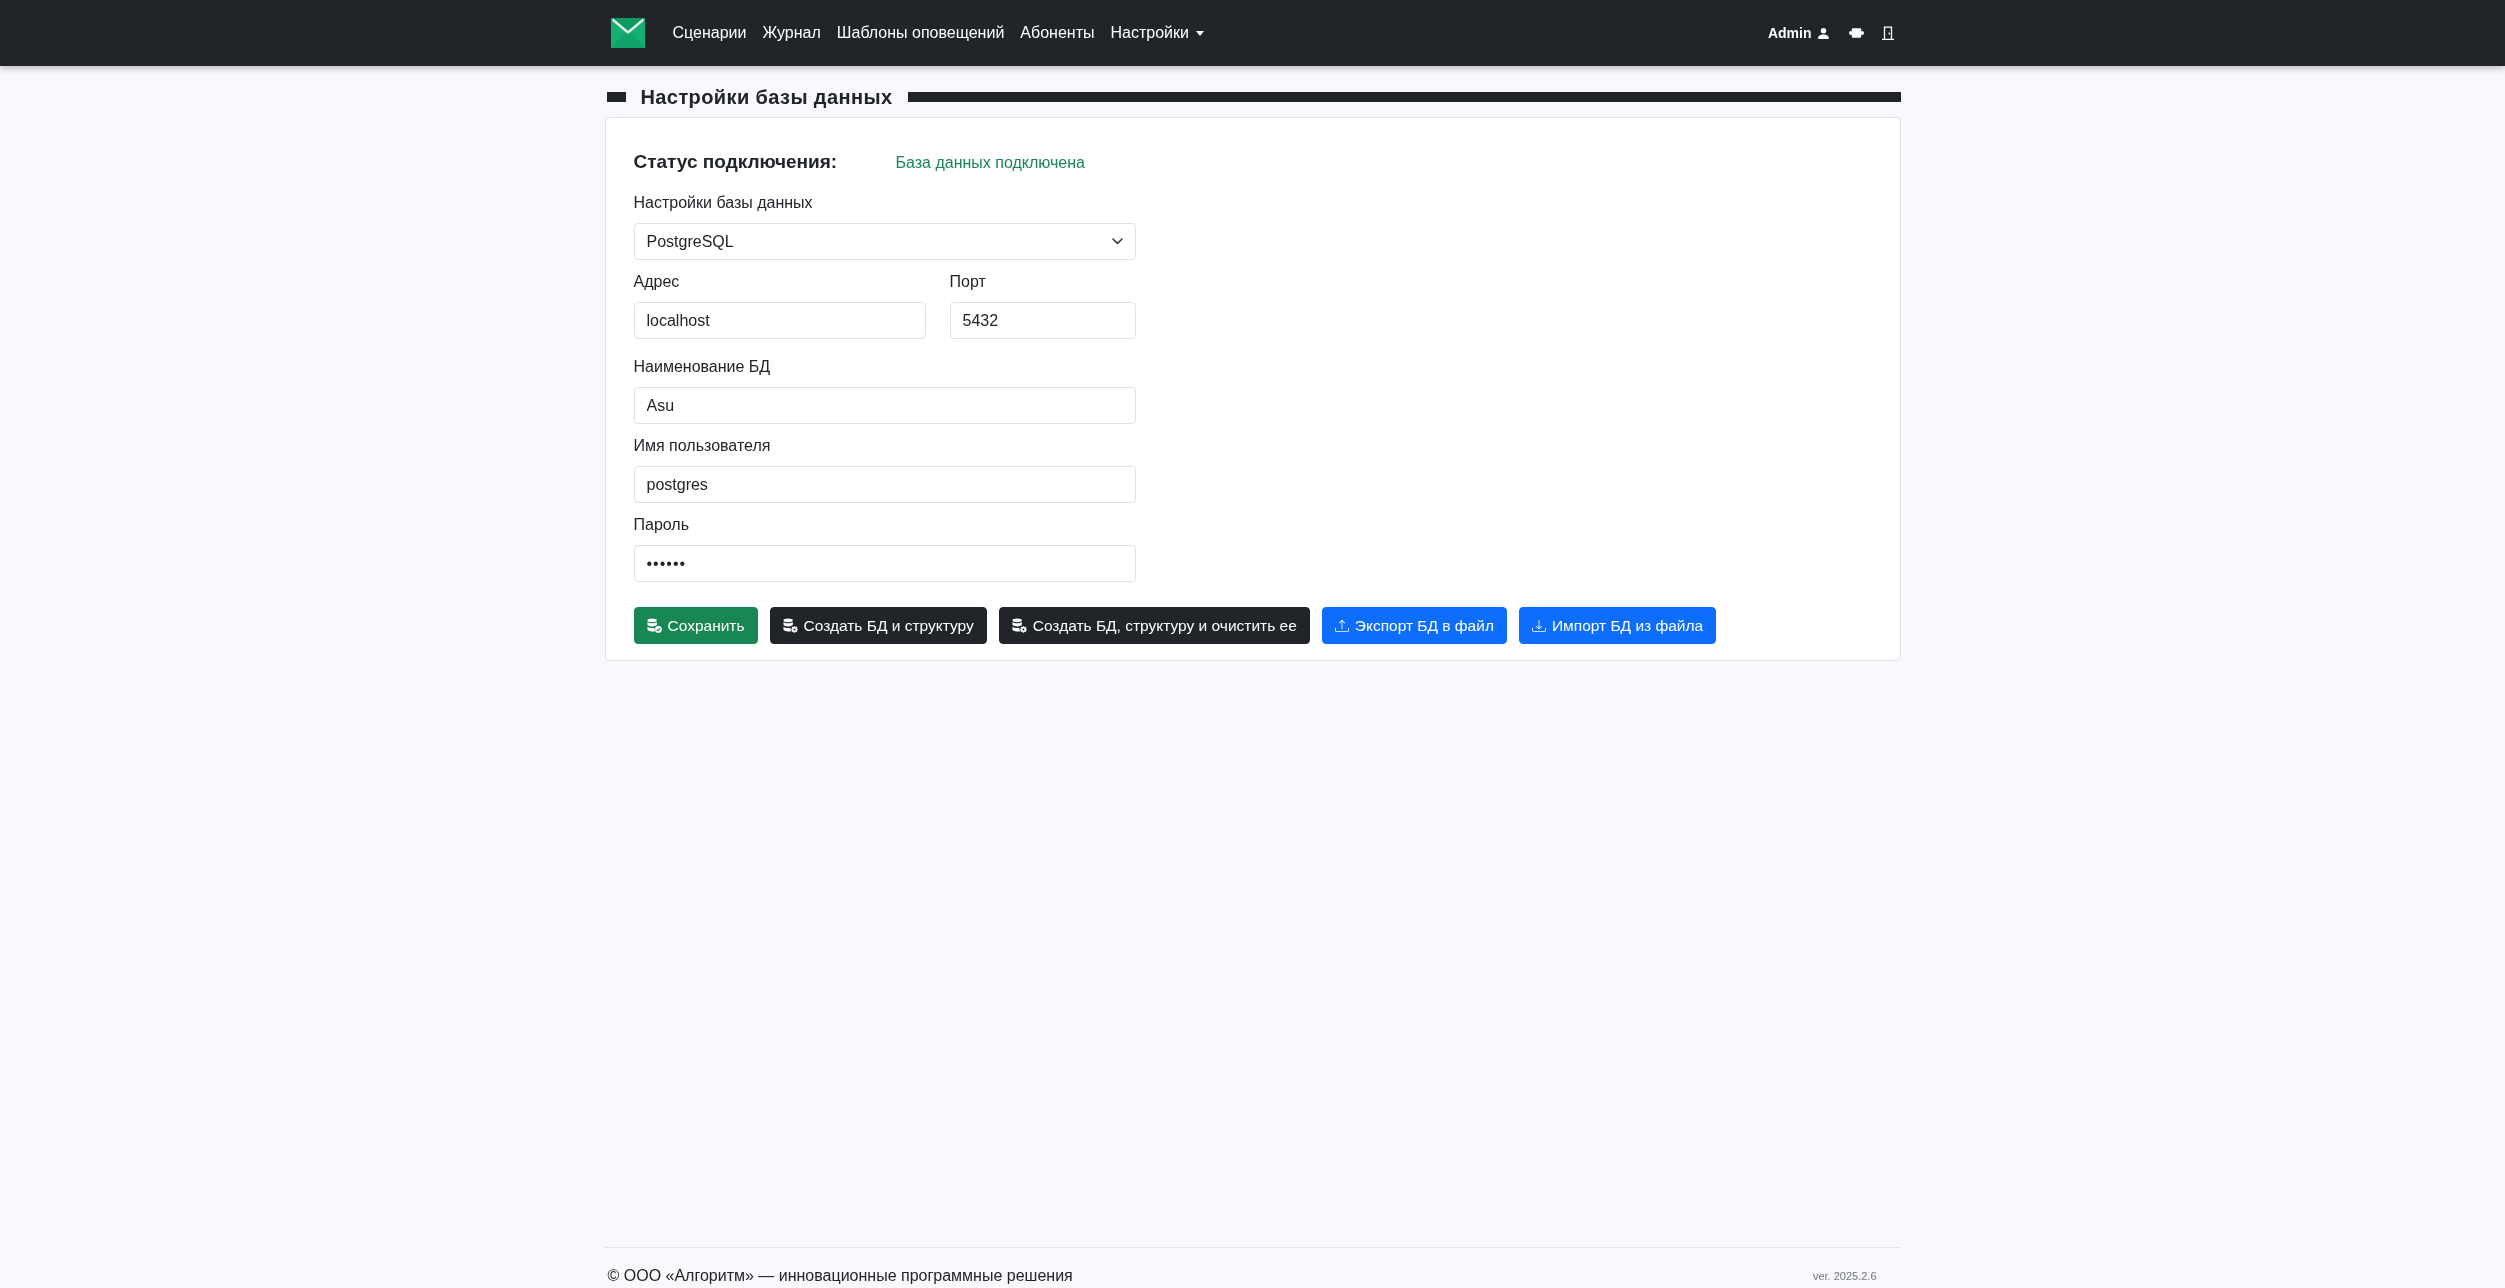 The width and height of the screenshot is (2505, 1288). What do you see at coordinates (791, 33) in the screenshot?
I see `nav-link: Журнал` at bounding box center [791, 33].